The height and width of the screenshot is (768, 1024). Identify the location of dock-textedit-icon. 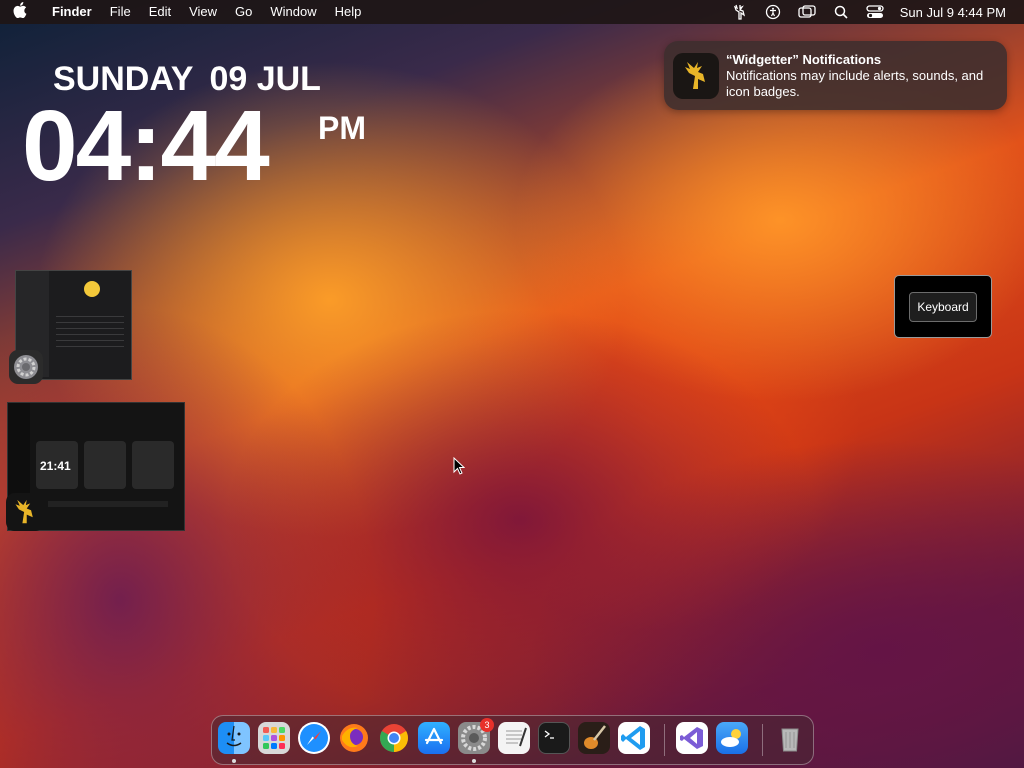
(514, 738).